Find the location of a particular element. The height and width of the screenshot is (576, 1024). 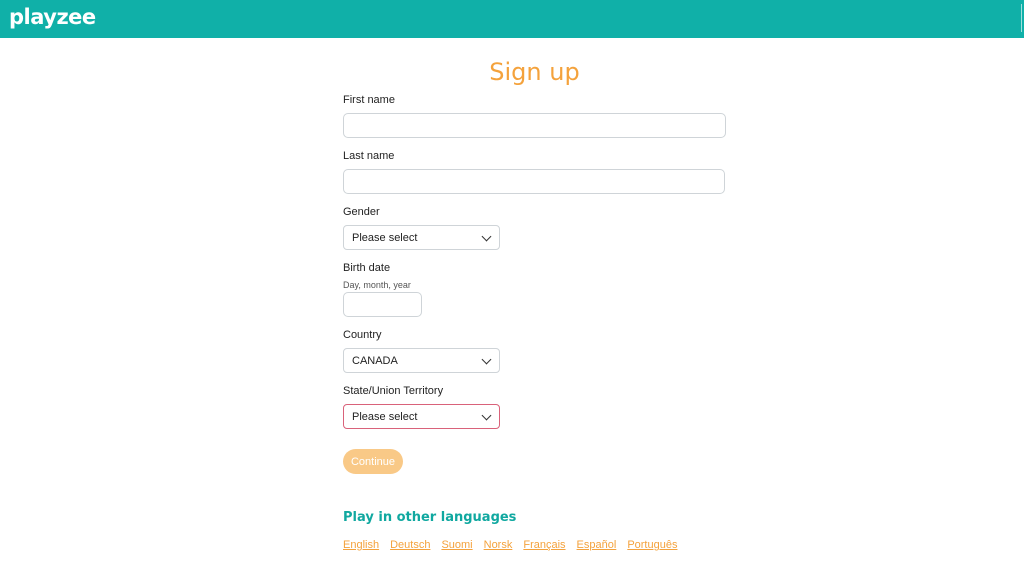

continue-button: Continue is located at coordinates (373, 461).